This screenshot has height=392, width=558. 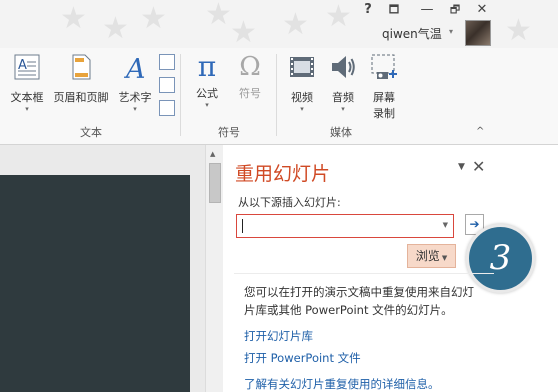 What do you see at coordinates (345, 226) in the screenshot?
I see `slide-source-combobox: ▼` at bounding box center [345, 226].